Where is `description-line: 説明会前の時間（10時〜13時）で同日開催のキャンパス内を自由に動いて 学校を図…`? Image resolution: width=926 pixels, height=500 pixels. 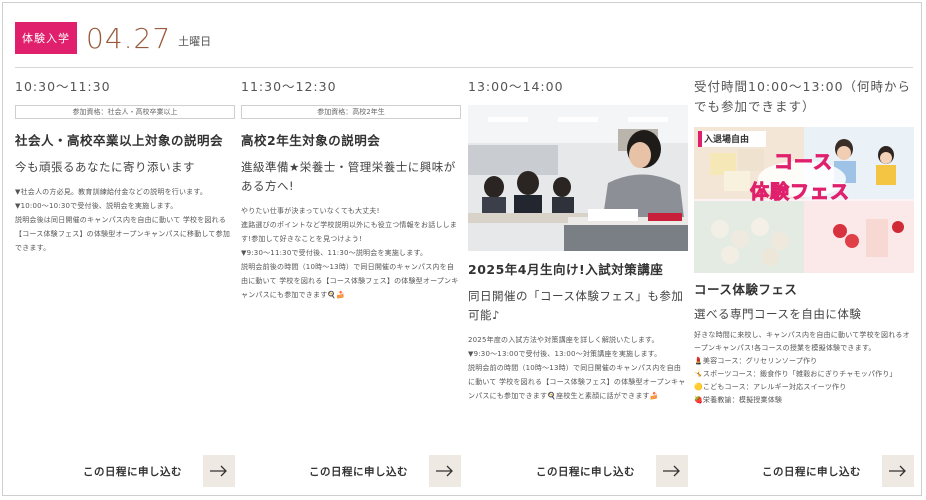 description-line: 説明会前の時間（10時〜13時）で同日開催のキャンパス内を自由に動いて 学校を図… is located at coordinates (577, 382).